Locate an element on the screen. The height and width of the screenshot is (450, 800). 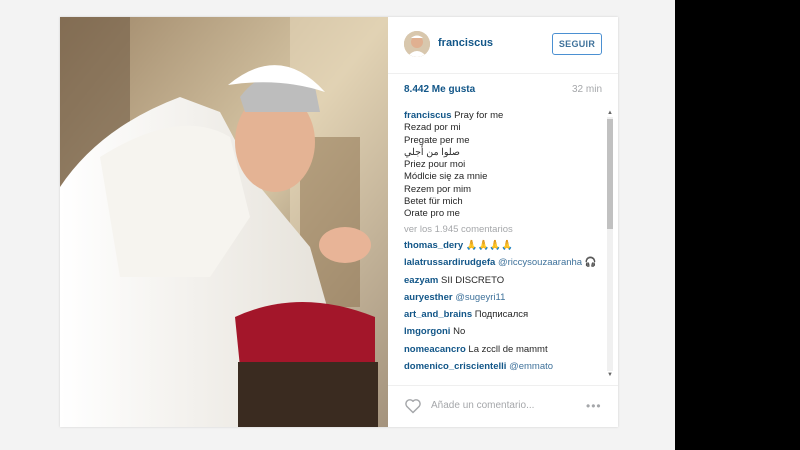
comment-item: domenico_criscientelli @emmato is located at coordinates (502, 367).